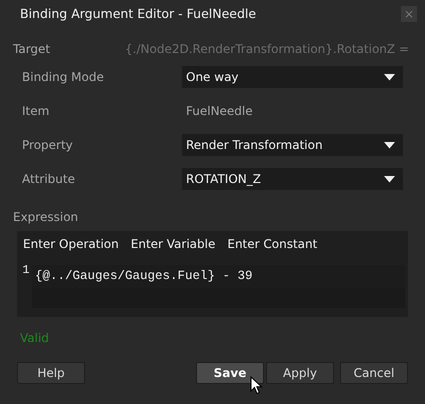 The width and height of the screenshot is (425, 404). I want to click on dialog-button: Help, so click(51, 373).